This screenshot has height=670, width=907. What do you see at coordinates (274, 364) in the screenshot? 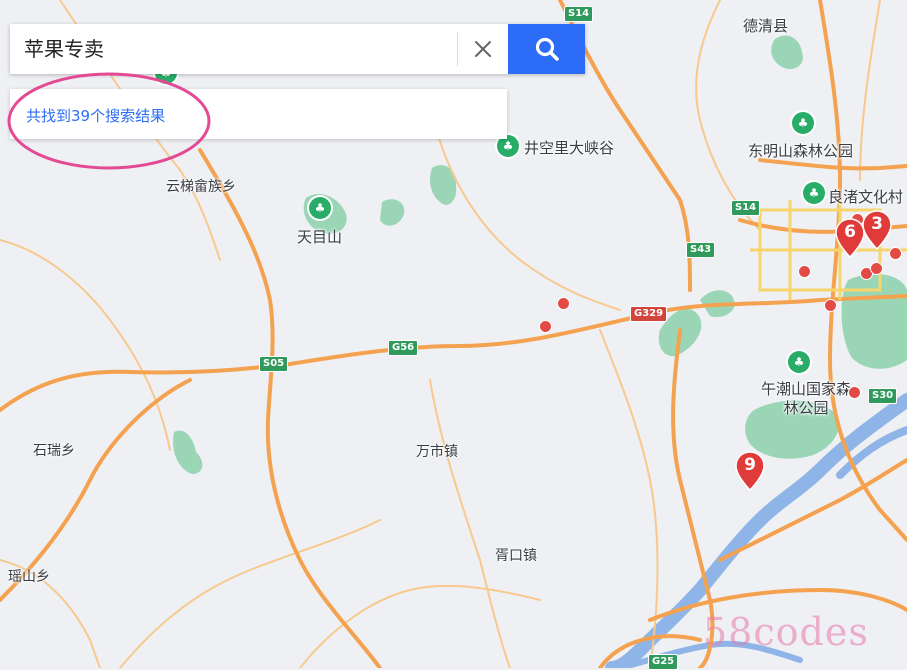
I see `road-shield: S05` at bounding box center [274, 364].